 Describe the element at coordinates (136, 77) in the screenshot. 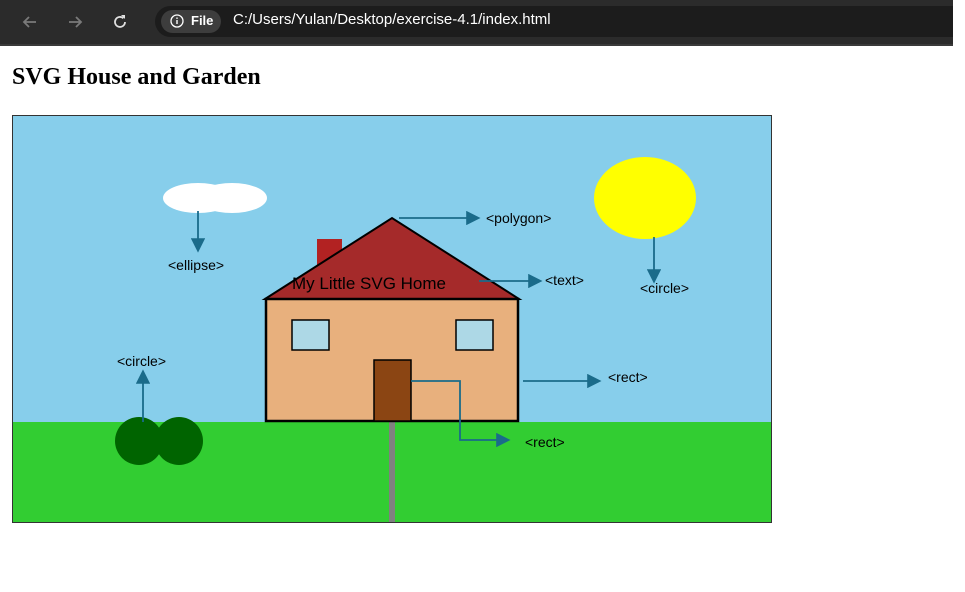

I see `page-title: SVG House and Garden` at that location.